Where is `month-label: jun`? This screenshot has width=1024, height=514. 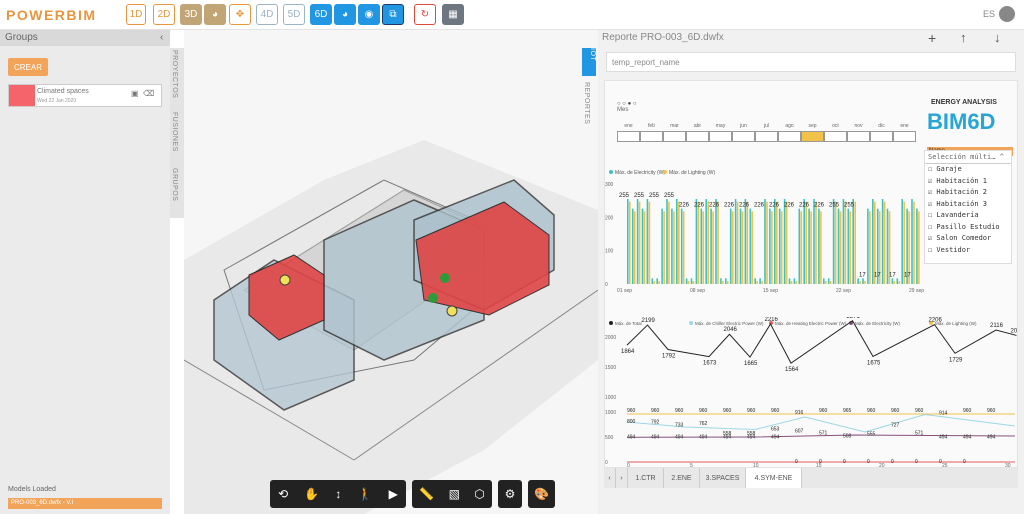 month-label: jun is located at coordinates (743, 126).